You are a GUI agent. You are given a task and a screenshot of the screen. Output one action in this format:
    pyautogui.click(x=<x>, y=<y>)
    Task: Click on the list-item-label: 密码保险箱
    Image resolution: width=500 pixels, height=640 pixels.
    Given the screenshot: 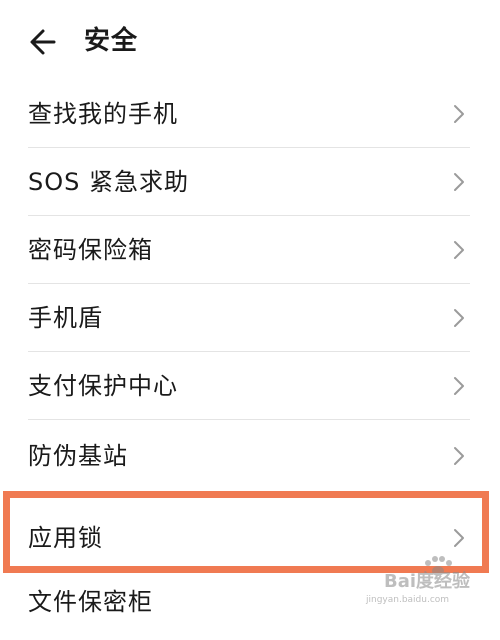 What is the action you would take?
    pyautogui.click(x=90, y=250)
    